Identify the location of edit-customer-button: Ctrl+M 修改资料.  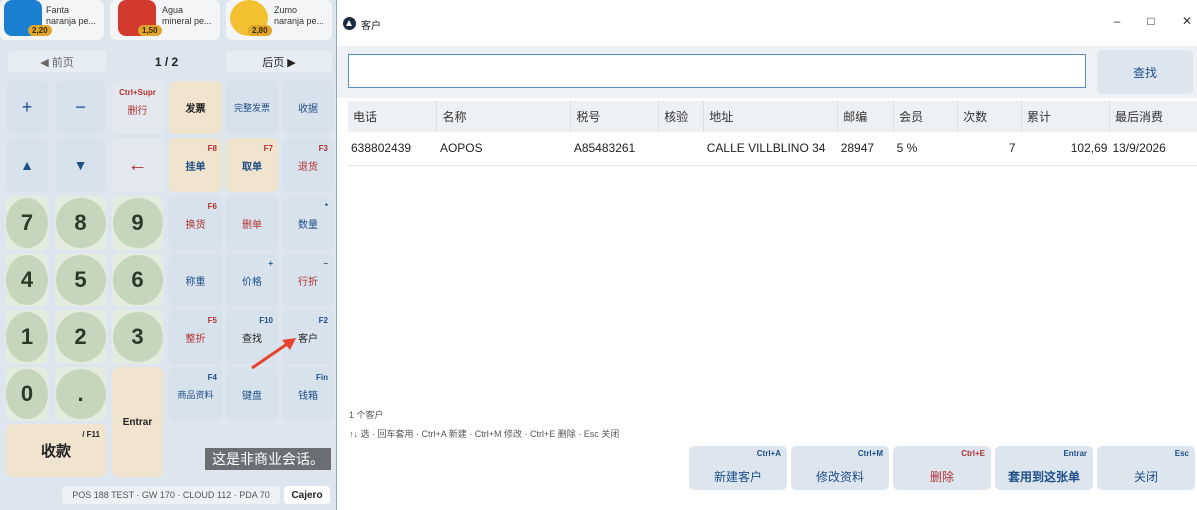
(840, 468).